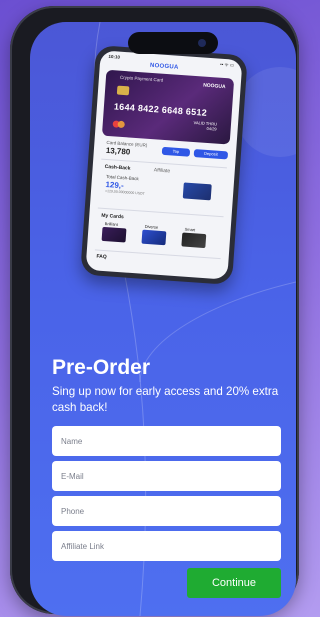 The height and width of the screenshot is (617, 320). Describe the element at coordinates (173, 43) in the screenshot. I see `dynamic-island` at that location.